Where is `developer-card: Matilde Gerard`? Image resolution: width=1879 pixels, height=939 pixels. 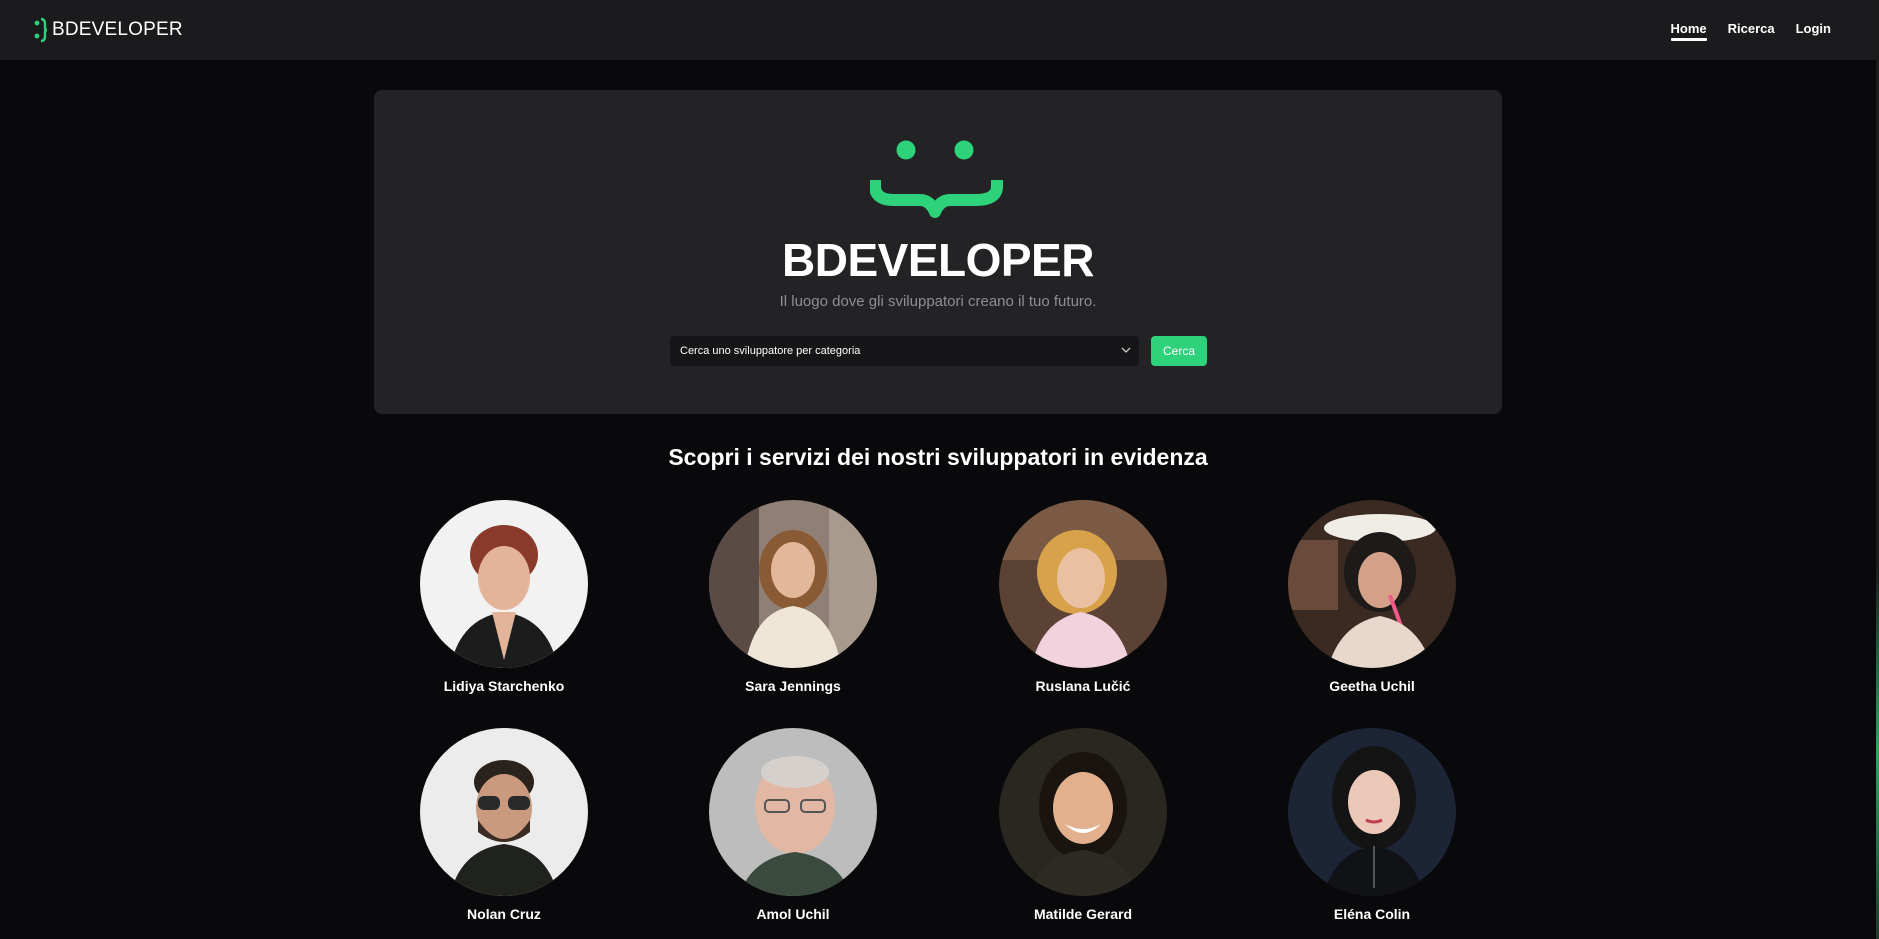 developer-card: Matilde Gerard is located at coordinates (1083, 825).